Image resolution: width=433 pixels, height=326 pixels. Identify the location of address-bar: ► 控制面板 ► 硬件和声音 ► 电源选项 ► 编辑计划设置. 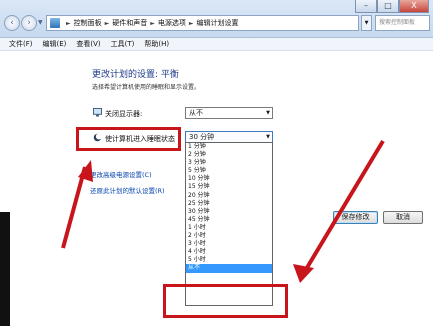
(202, 23).